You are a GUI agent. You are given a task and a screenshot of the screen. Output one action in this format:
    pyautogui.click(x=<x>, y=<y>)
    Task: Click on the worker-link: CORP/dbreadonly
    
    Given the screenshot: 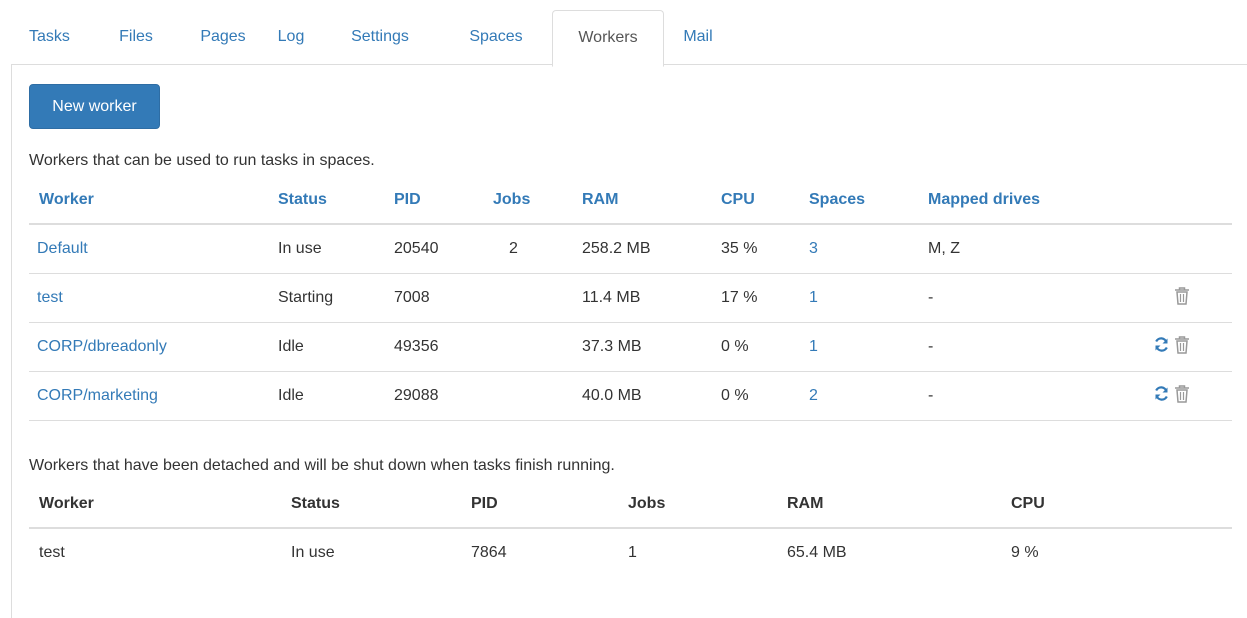 What is the action you would take?
    pyautogui.click(x=102, y=346)
    